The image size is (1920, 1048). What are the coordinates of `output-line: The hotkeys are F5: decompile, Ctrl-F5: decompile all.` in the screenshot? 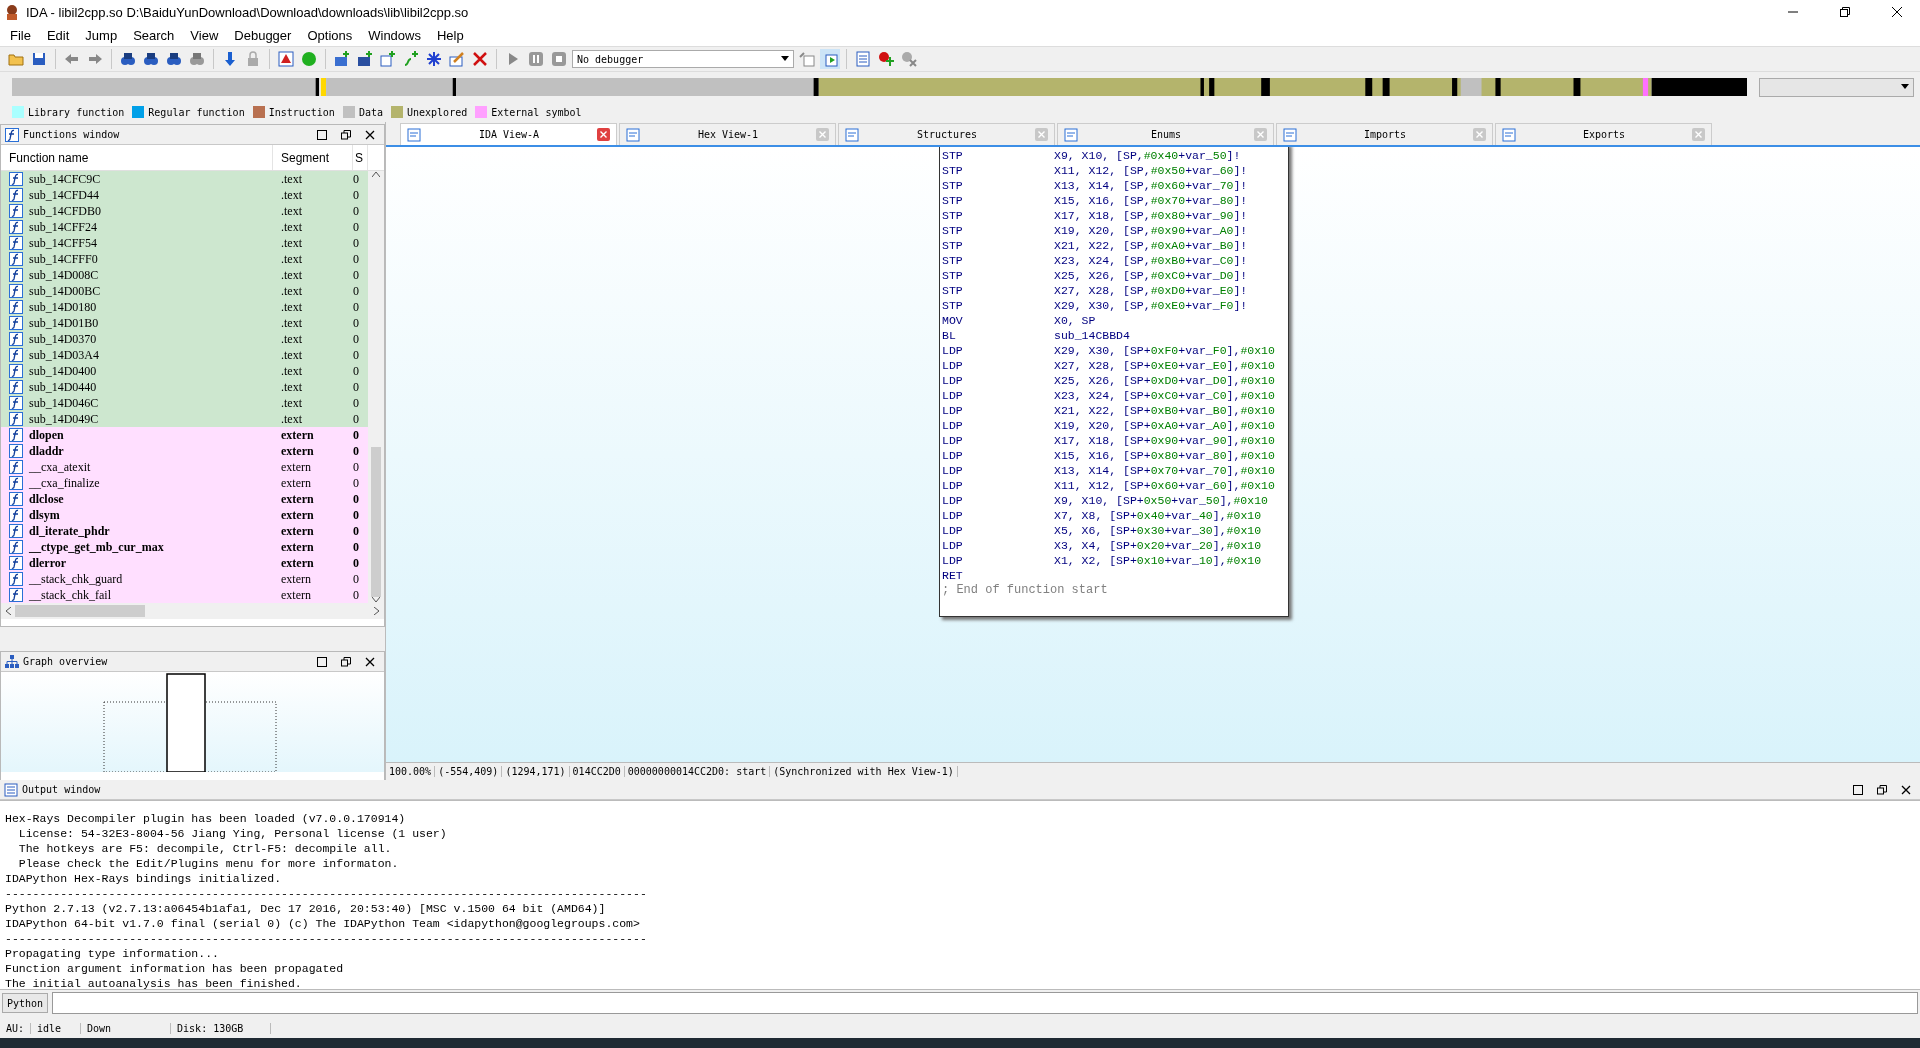 It's located at (204, 848).